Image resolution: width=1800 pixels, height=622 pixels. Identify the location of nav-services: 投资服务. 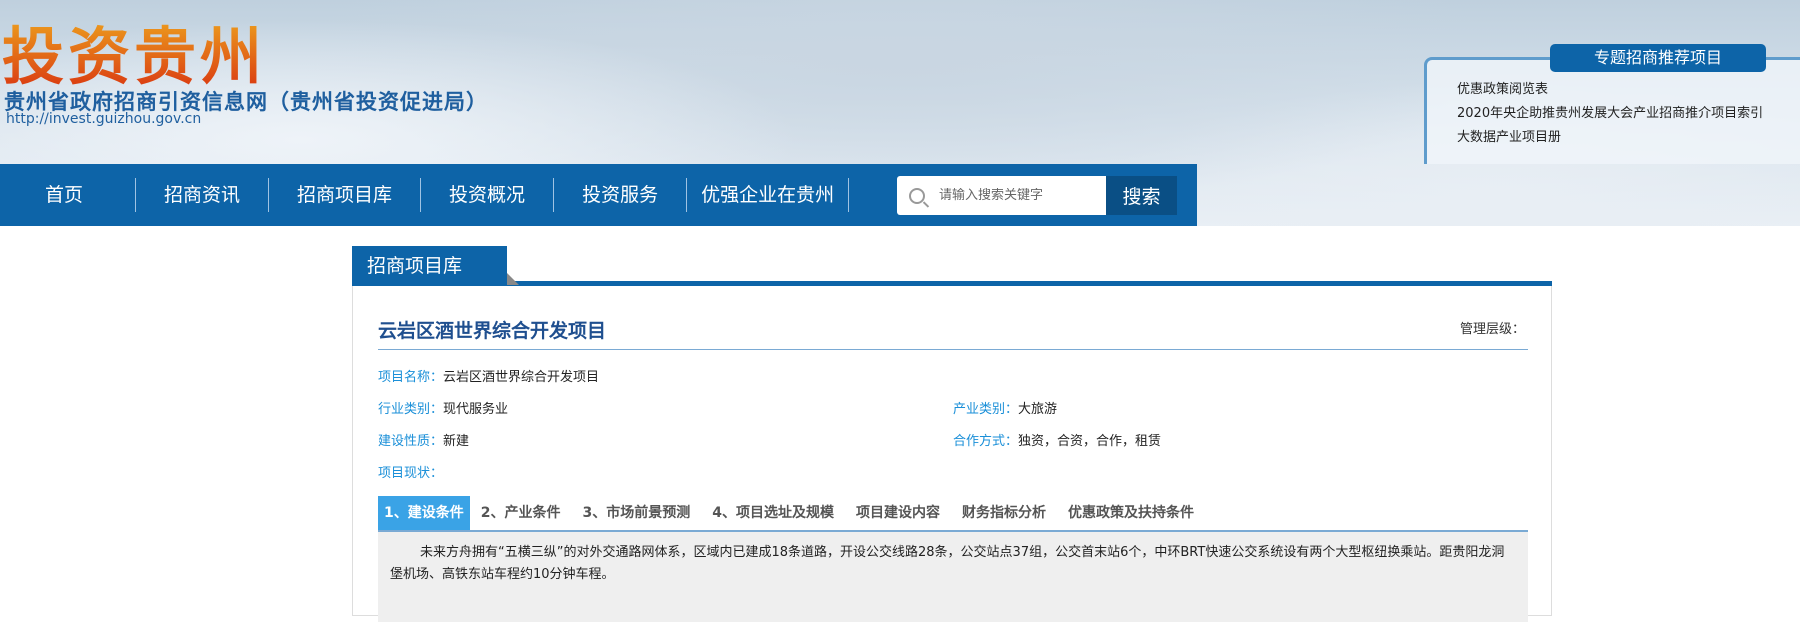
(621, 195).